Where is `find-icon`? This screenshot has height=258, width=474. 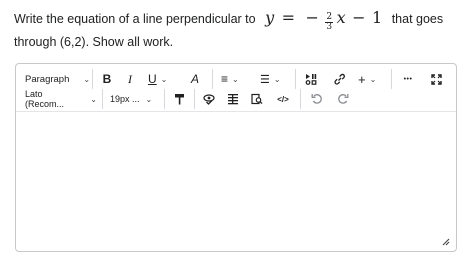
find-icon is located at coordinates (257, 99).